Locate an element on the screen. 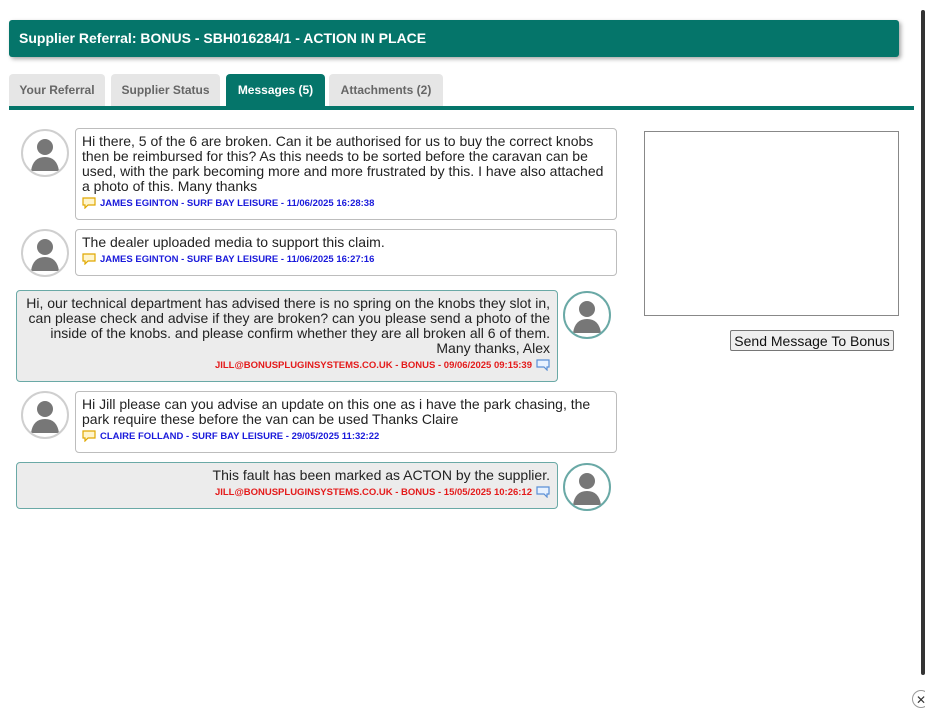 This screenshot has width=925, height=709. tab-your-referral: Your Referral is located at coordinates (57, 90).